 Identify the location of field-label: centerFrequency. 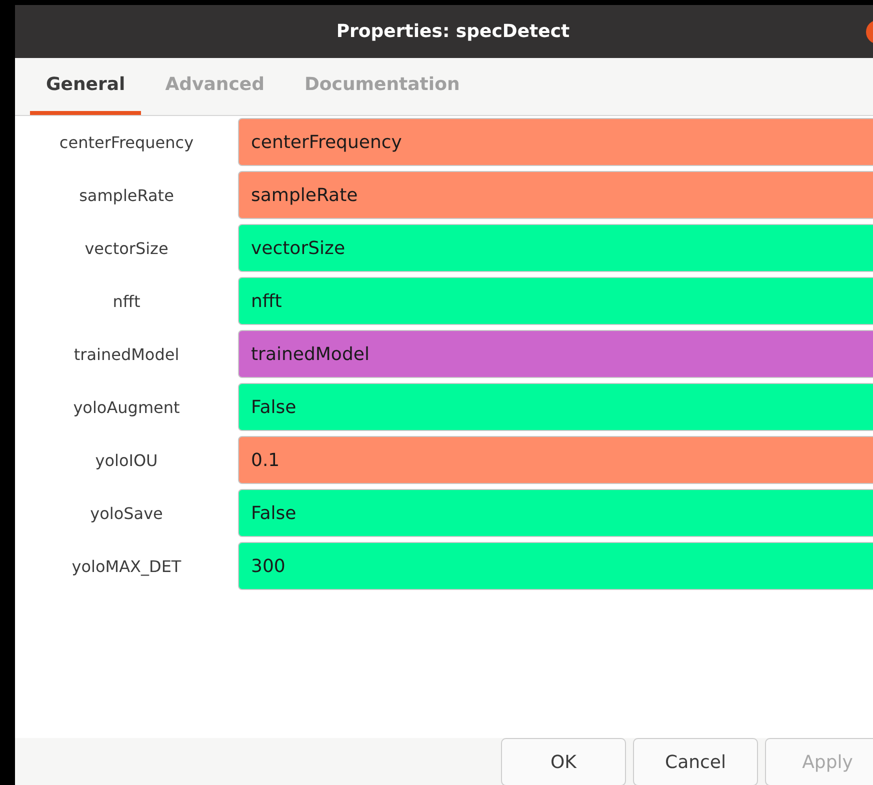
(126, 142).